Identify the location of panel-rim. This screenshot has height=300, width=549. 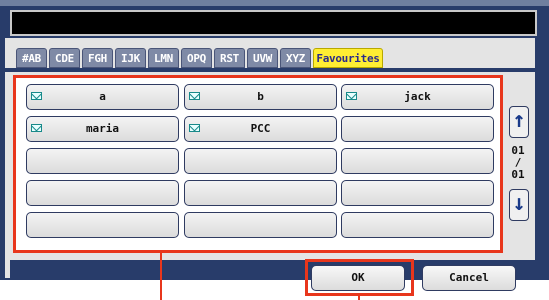
(274, 3).